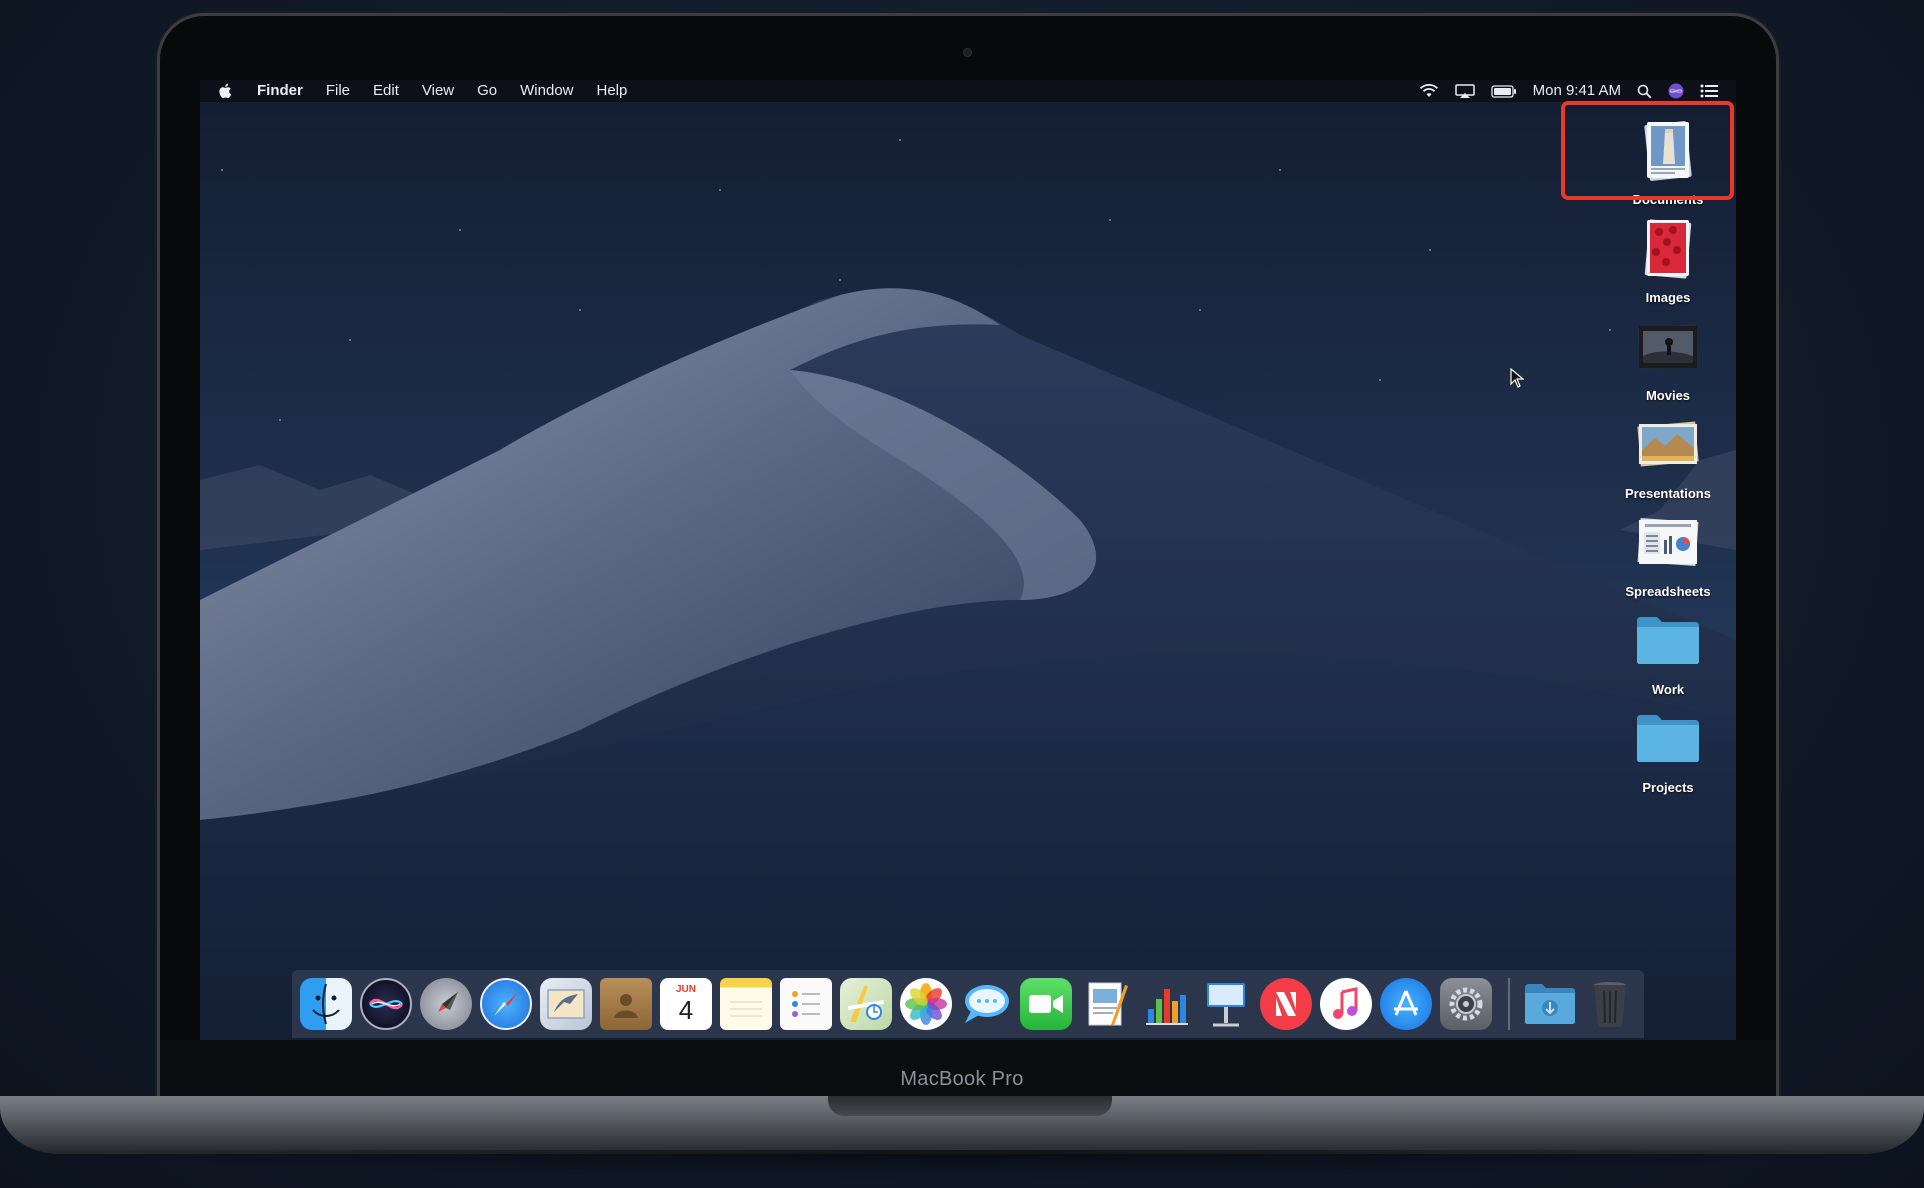 This screenshot has width=1924, height=1188. I want to click on notification-center-icon, so click(1709, 91).